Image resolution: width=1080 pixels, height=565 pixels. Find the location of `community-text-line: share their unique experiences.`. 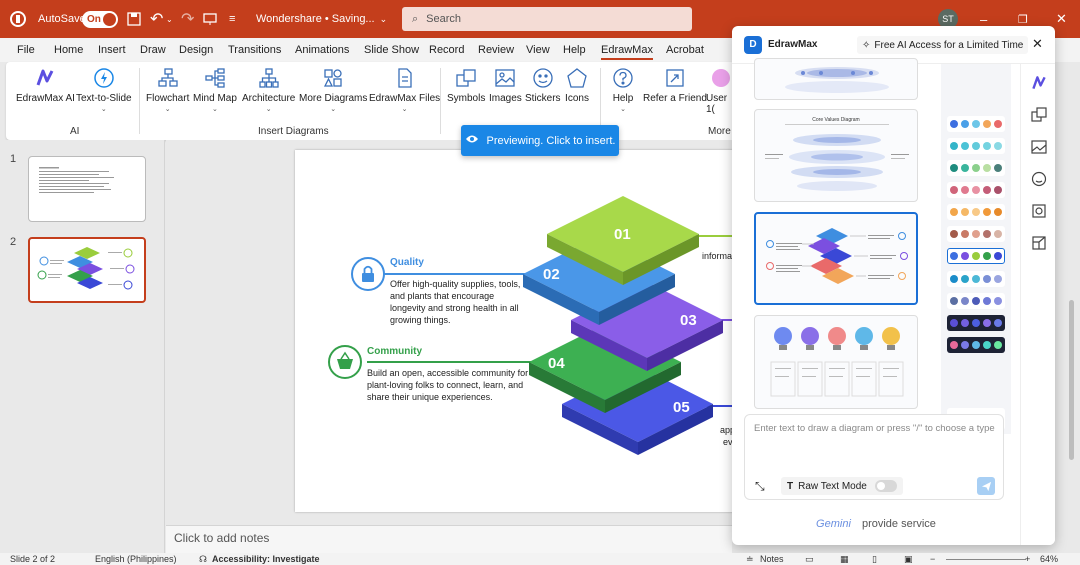

community-text-line: share their unique experiences. is located at coordinates (430, 397).